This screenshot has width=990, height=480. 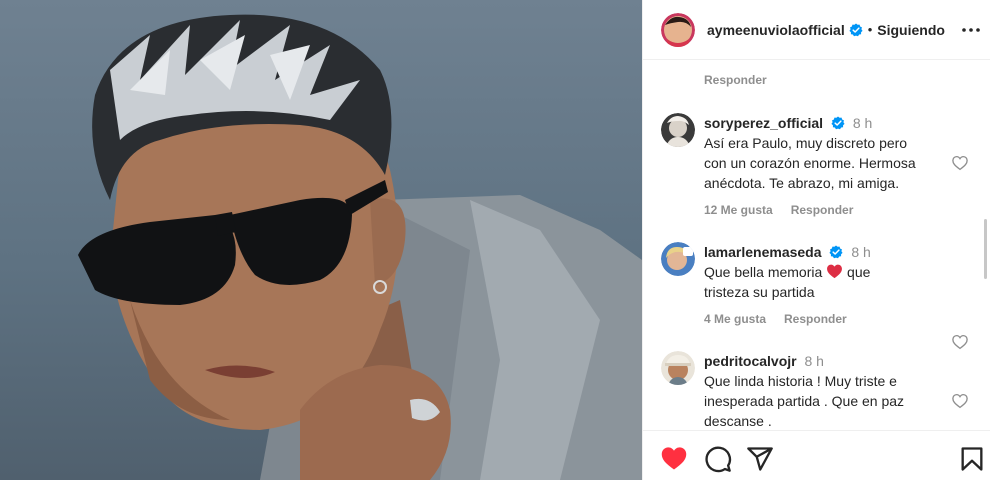 What do you see at coordinates (775, 319) in the screenshot?
I see `comment-meta: 4 Me gusta Responder` at bounding box center [775, 319].